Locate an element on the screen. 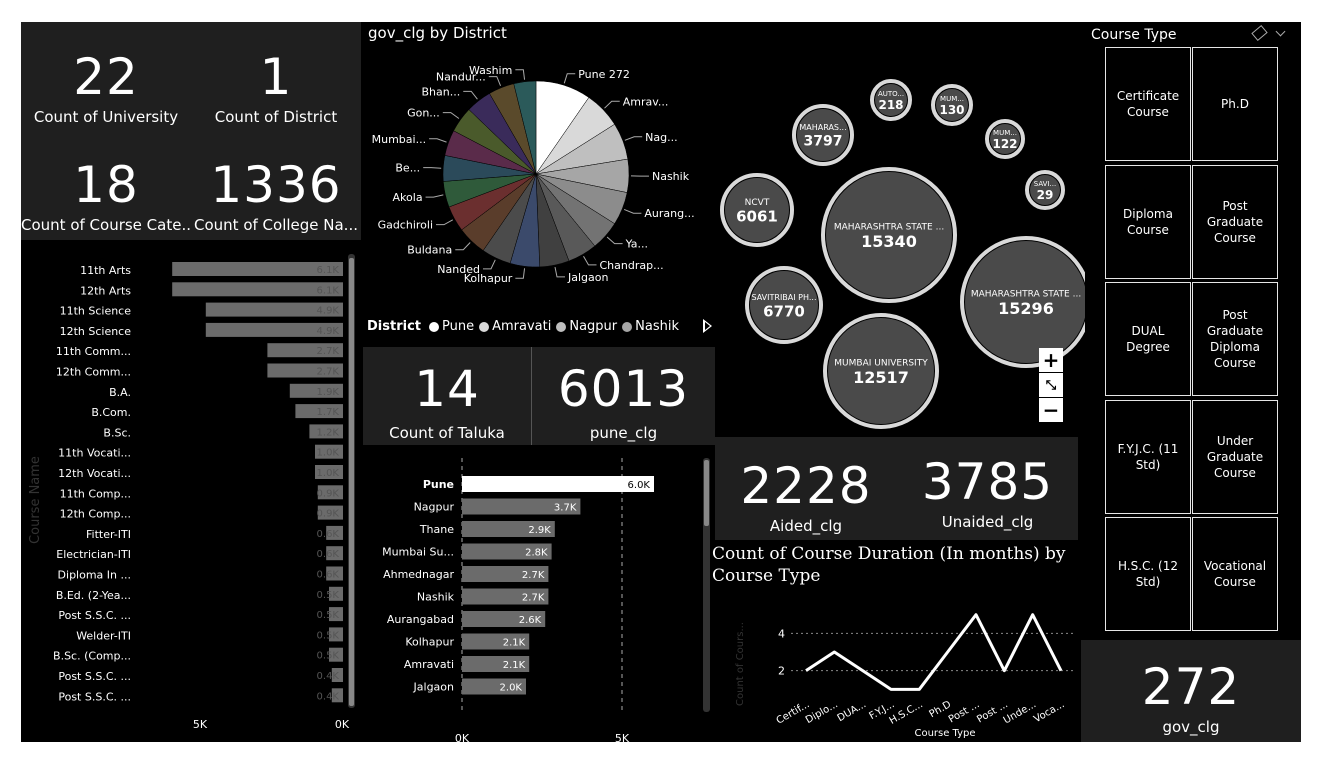 This screenshot has height=765, width=1325. district-legend: District Pune Amravati Nagpur Nashik is located at coordinates (523, 326).